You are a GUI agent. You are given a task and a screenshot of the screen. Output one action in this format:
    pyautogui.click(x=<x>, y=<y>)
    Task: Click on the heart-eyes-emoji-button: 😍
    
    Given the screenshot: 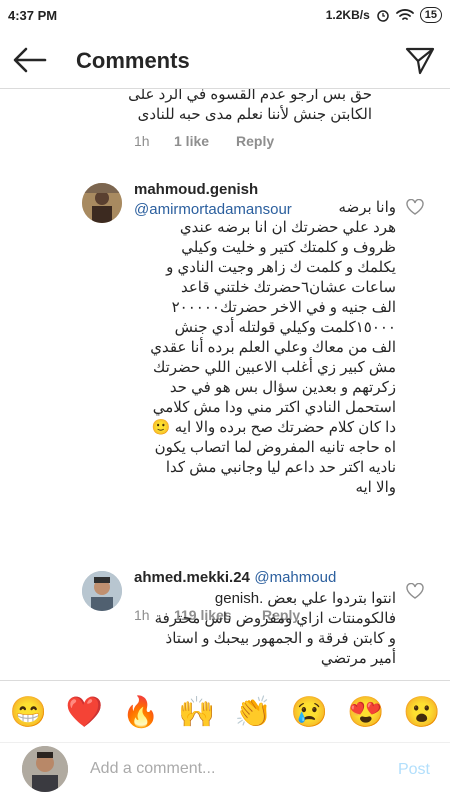 What is the action you would take?
    pyautogui.click(x=366, y=712)
    